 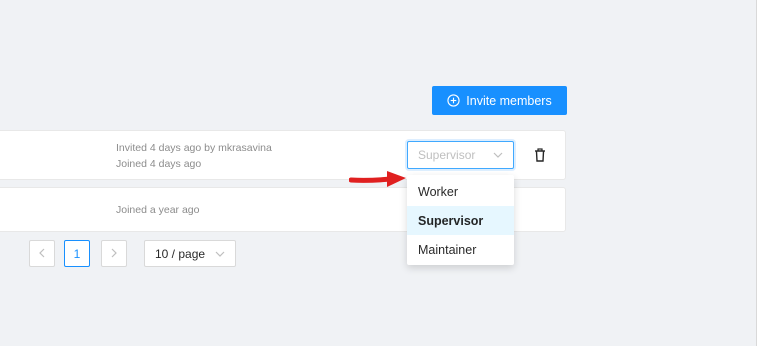 I want to click on trash-icon, so click(x=540, y=157).